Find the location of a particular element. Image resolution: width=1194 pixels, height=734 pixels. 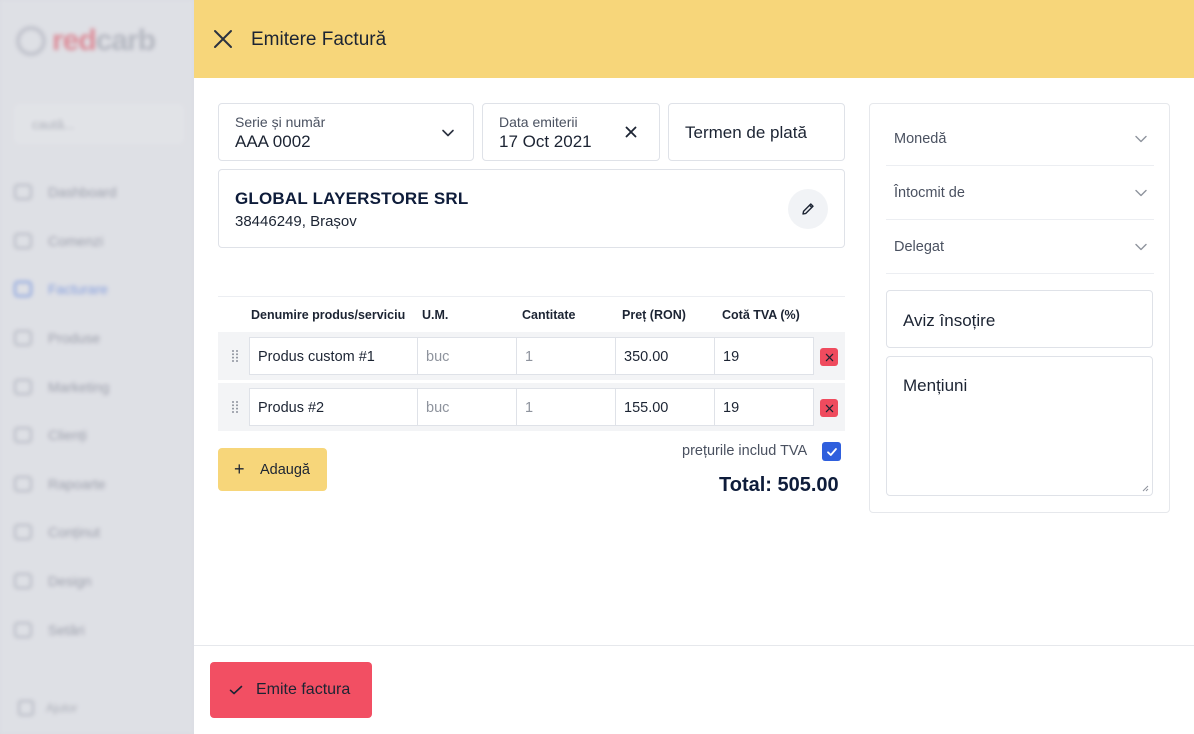

column-header-name: Denumire produs/serviciu is located at coordinates (328, 315).